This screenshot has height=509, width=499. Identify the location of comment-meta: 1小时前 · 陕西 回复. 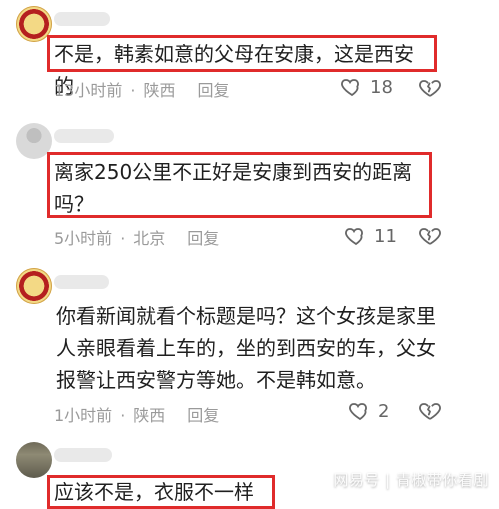
(136, 414).